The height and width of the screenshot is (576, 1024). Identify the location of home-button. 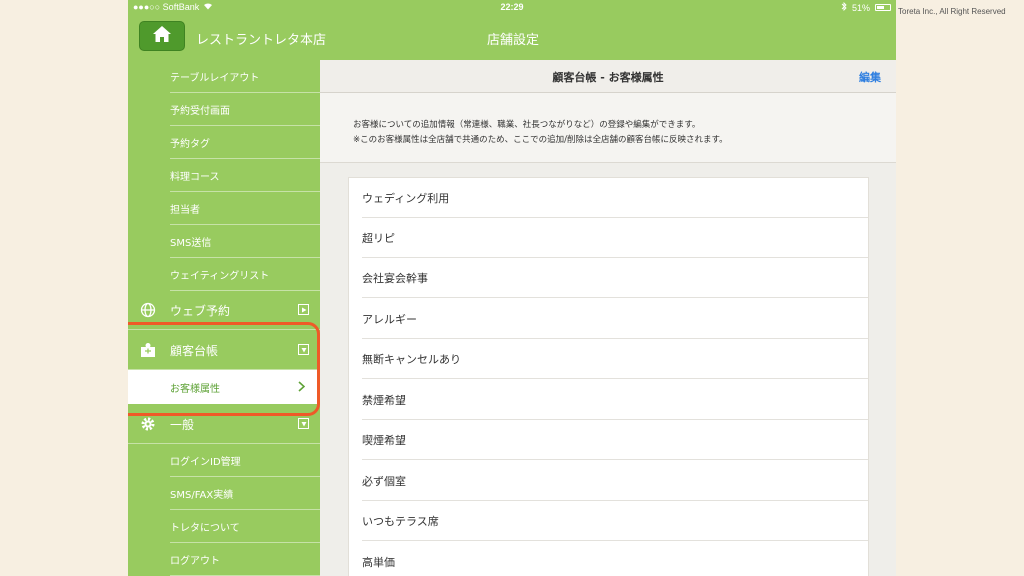
(162, 36).